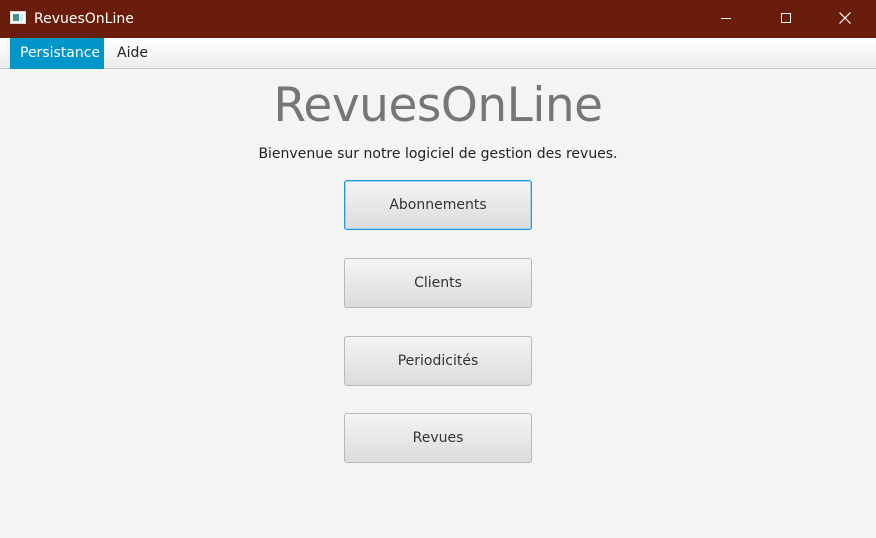 Image resolution: width=876 pixels, height=538 pixels. I want to click on abonnements-button: Abonnements, so click(438, 205).